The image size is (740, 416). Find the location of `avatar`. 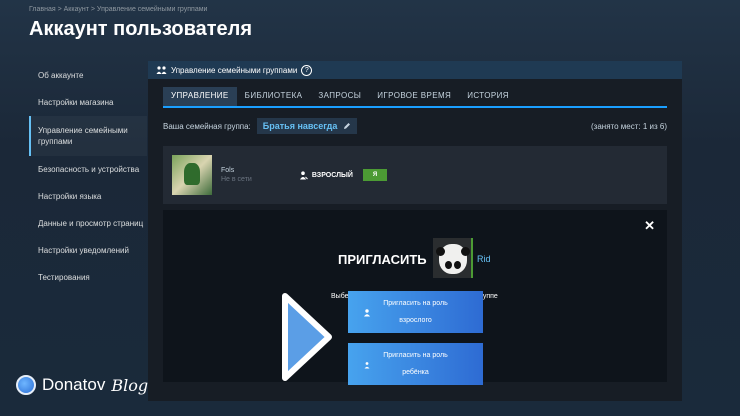

avatar is located at coordinates (192, 175).